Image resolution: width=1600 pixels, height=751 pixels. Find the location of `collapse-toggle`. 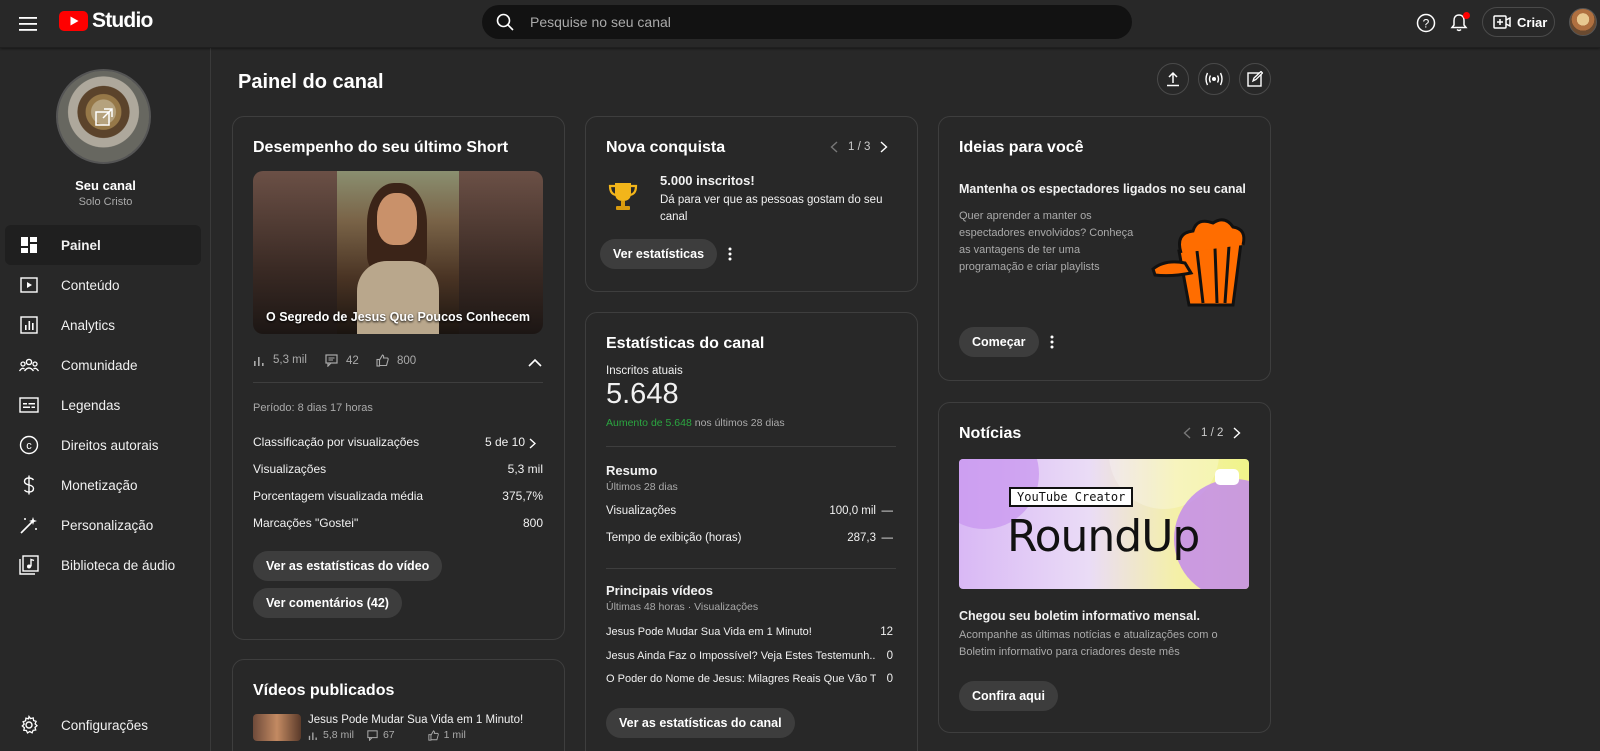

collapse-toggle is located at coordinates (535, 362).